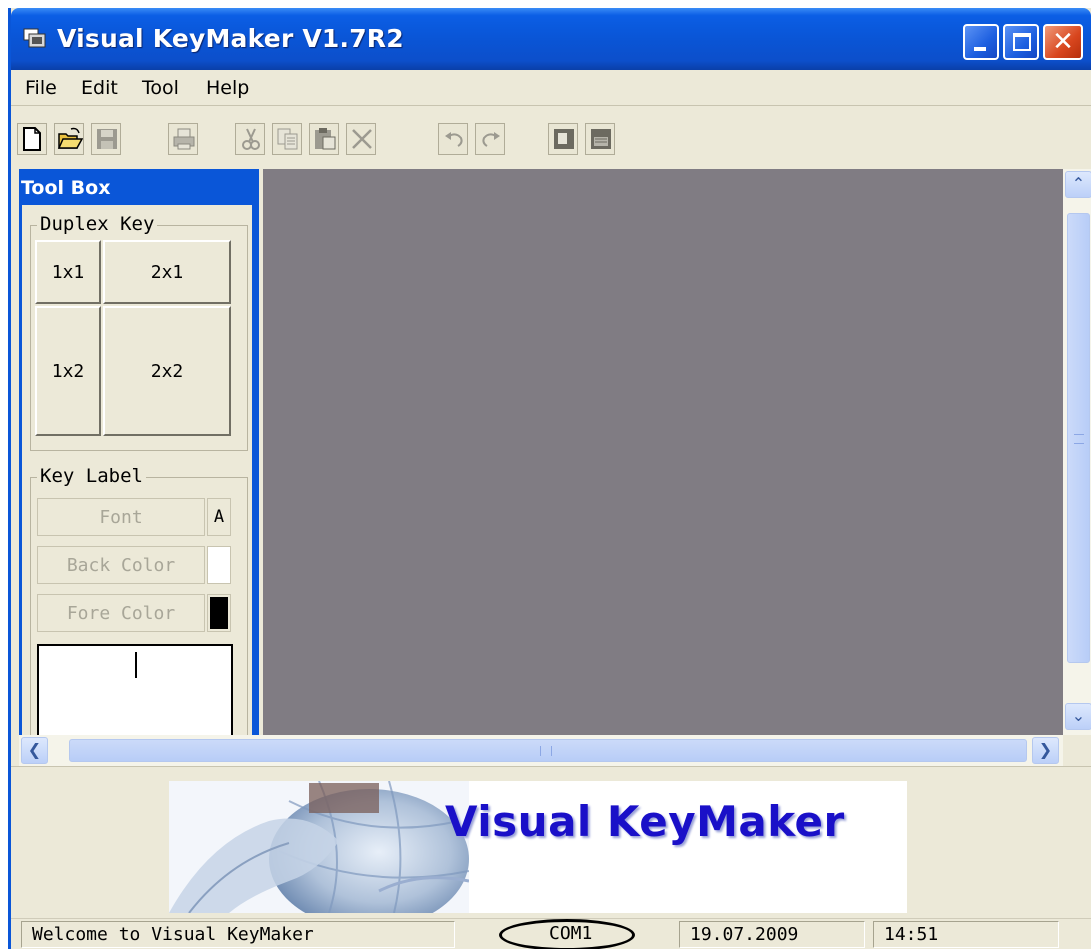  What do you see at coordinates (97, 224) in the screenshot?
I see `duplex-key-label: Duplex Key` at bounding box center [97, 224].